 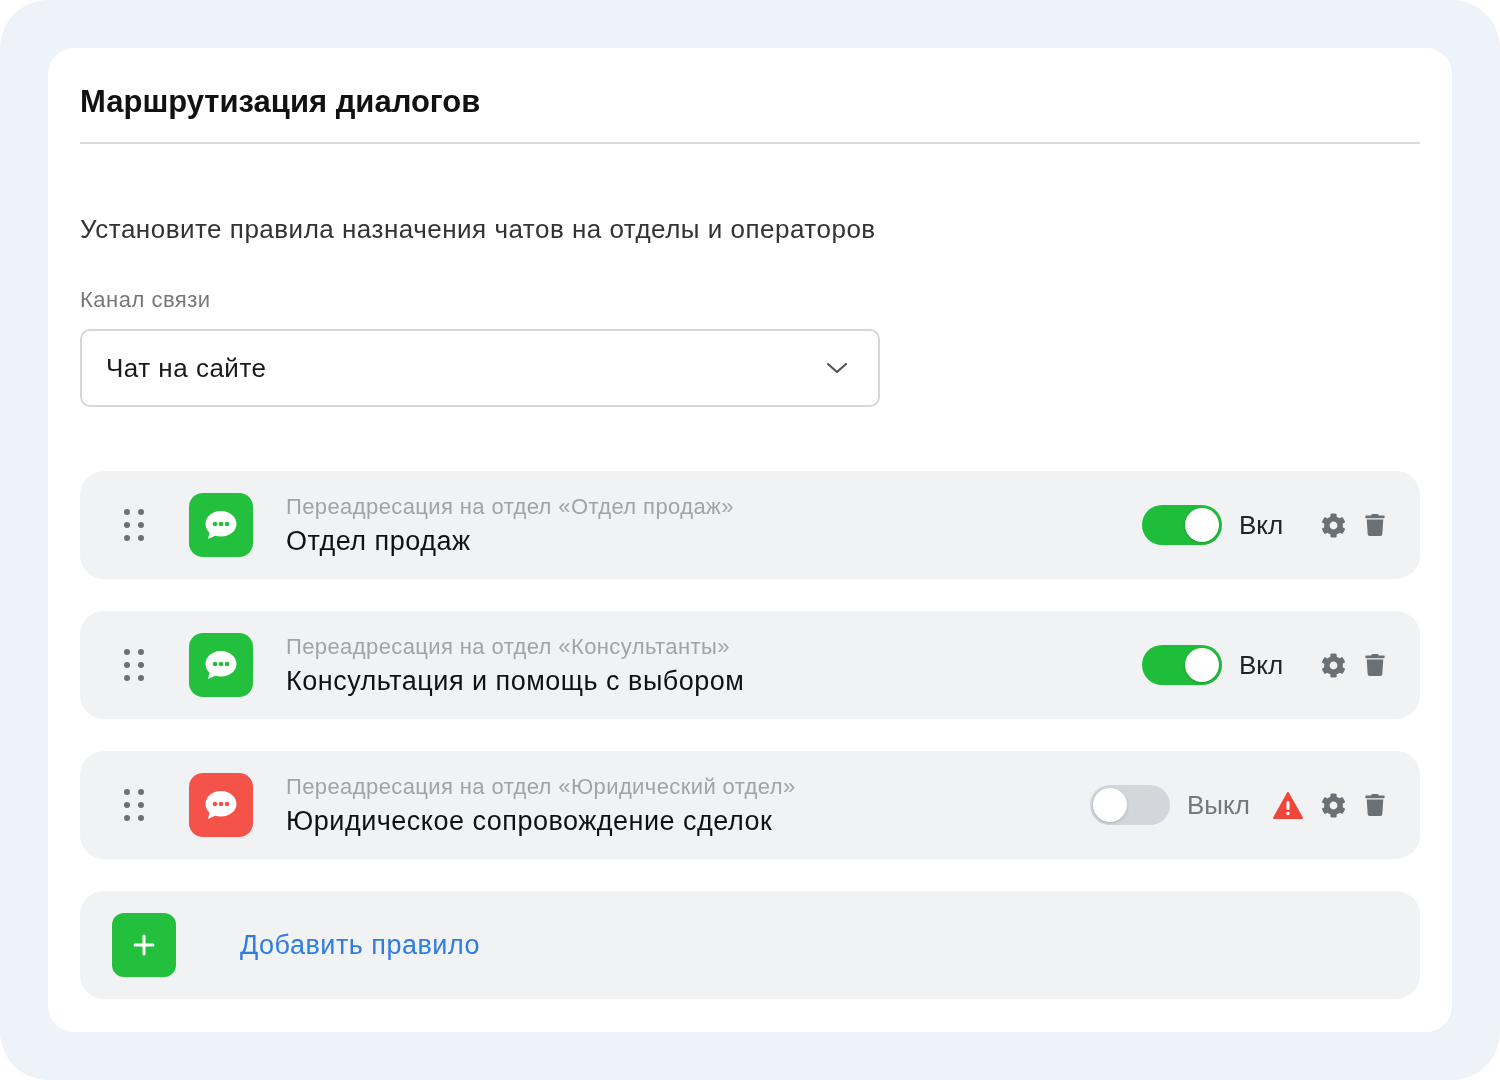 I want to click on field-label: Канал связи, so click(x=146, y=300).